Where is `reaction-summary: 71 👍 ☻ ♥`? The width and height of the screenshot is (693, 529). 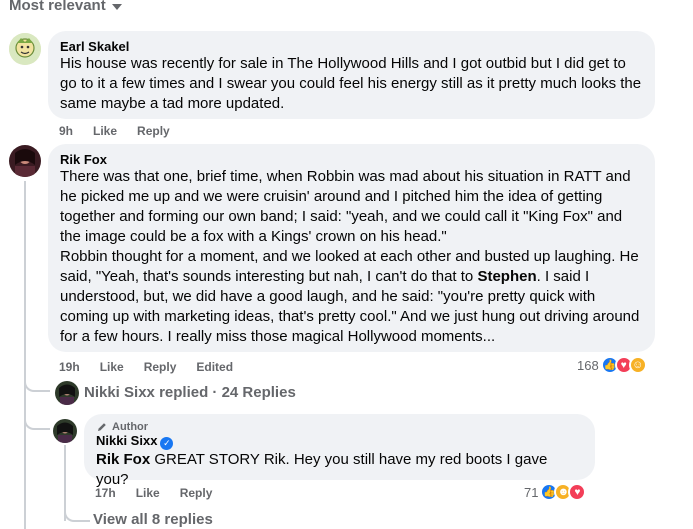
reaction-summary: 71 👍 ☻ ♥ is located at coordinates (555, 492).